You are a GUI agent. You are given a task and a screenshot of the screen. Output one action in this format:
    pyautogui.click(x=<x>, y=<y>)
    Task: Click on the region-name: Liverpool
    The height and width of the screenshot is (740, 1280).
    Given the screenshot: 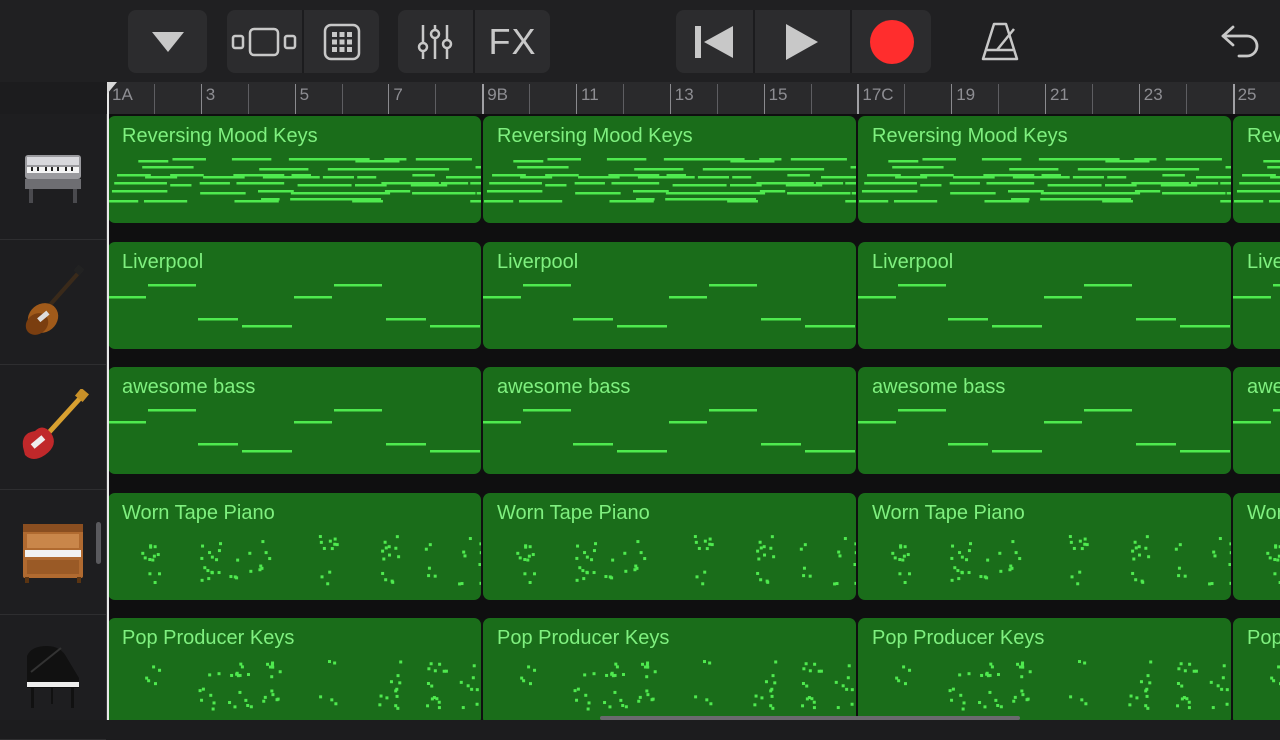 What is the action you would take?
    pyautogui.click(x=912, y=262)
    